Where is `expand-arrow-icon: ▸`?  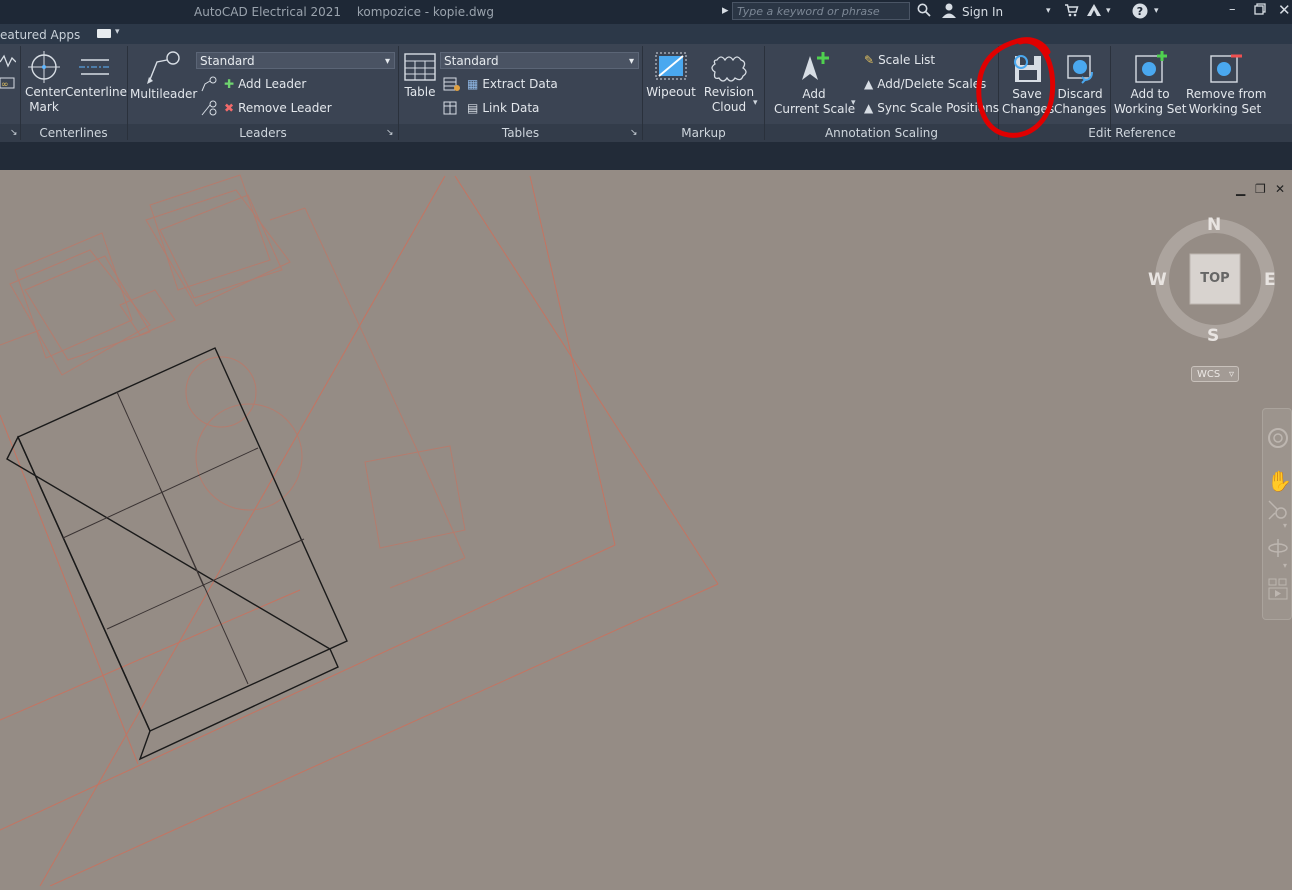
expand-arrow-icon: ▸ is located at coordinates (725, 10).